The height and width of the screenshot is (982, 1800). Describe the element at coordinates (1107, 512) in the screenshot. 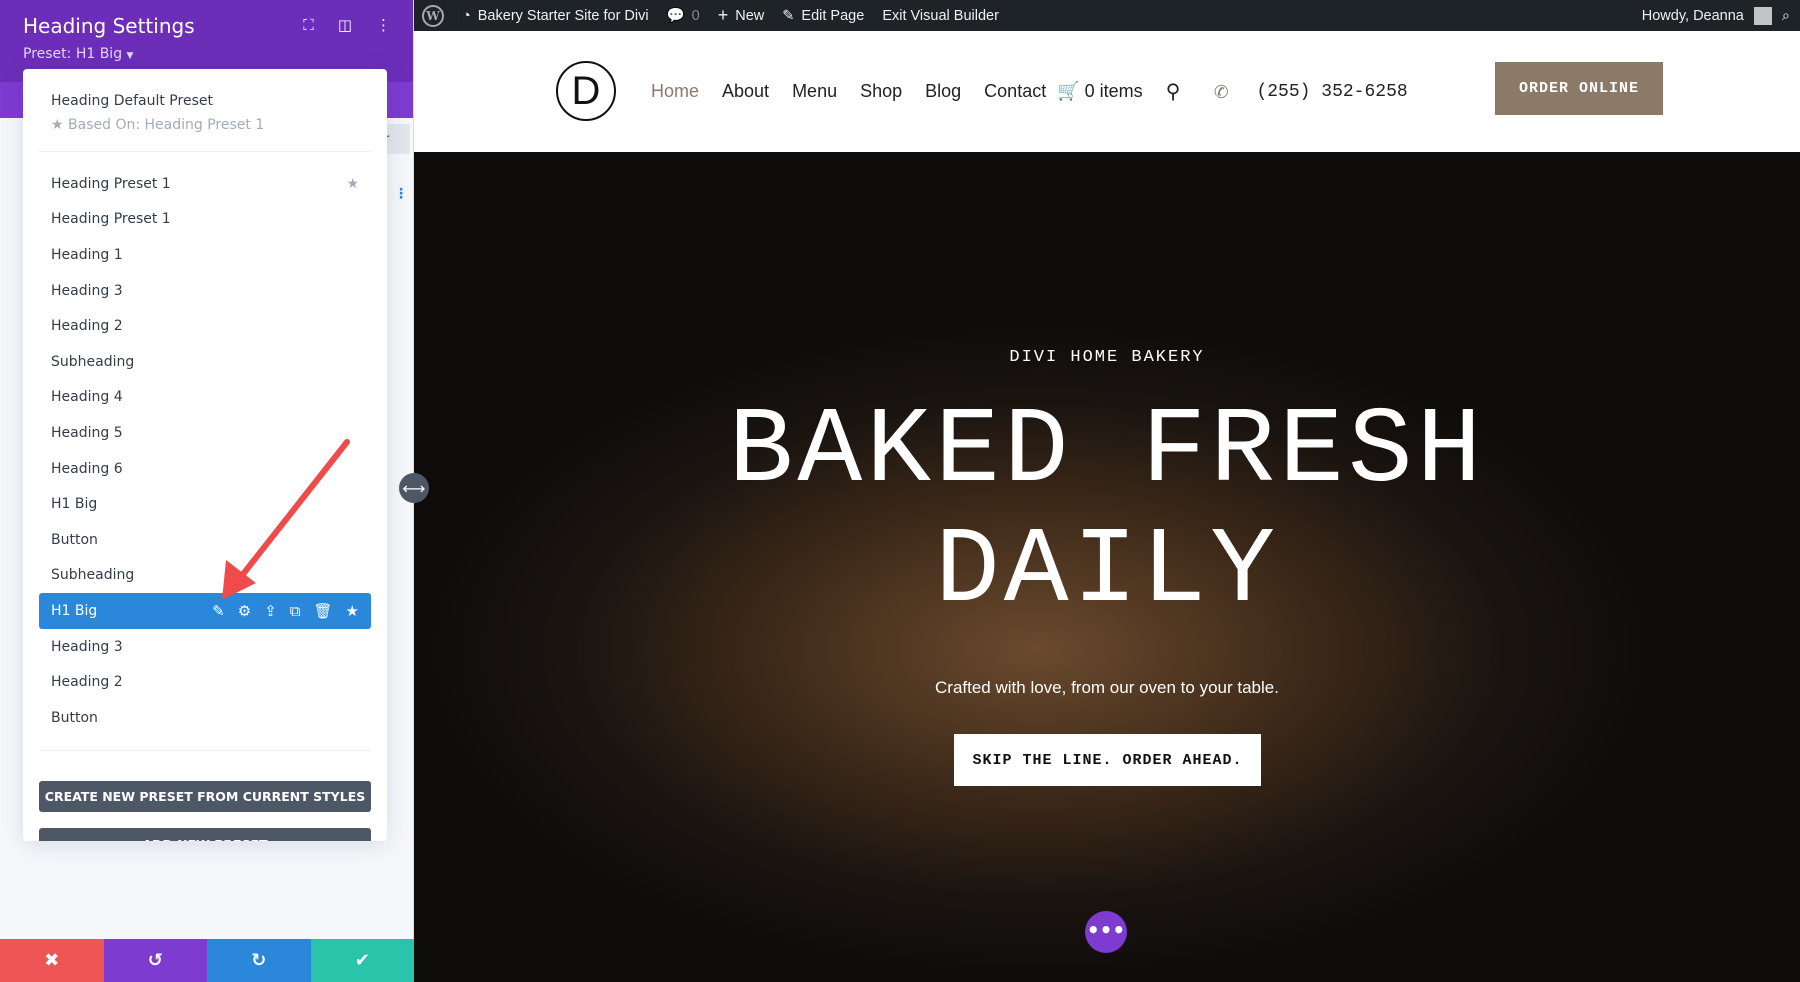

I see `hero-title: BAKED FRESH DAILY` at that location.